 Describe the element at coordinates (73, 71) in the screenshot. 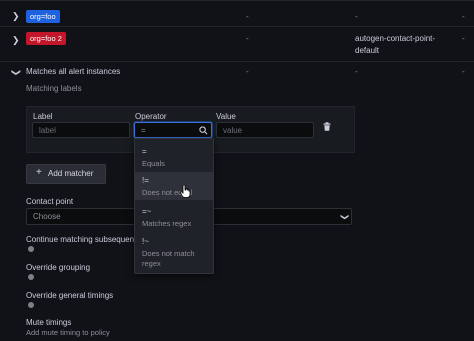

I see `matches-all-label: Matches all alert instances` at that location.